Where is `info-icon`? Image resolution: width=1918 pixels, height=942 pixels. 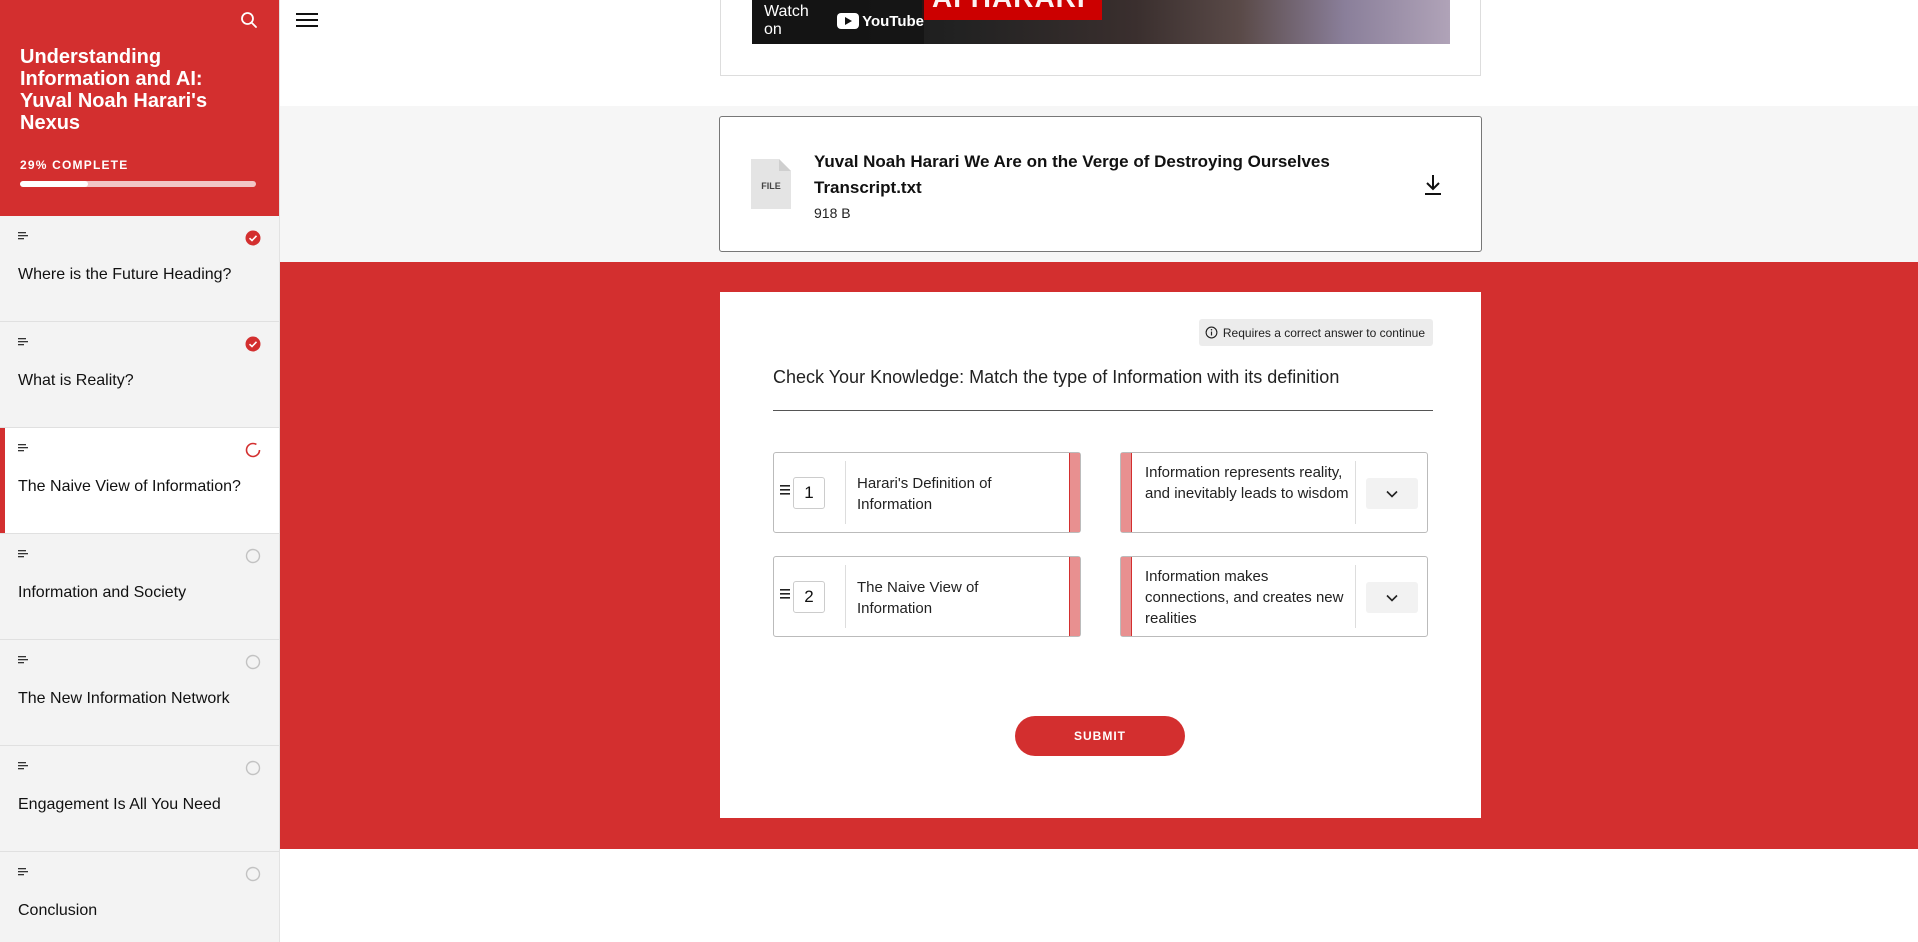
info-icon is located at coordinates (1211, 332).